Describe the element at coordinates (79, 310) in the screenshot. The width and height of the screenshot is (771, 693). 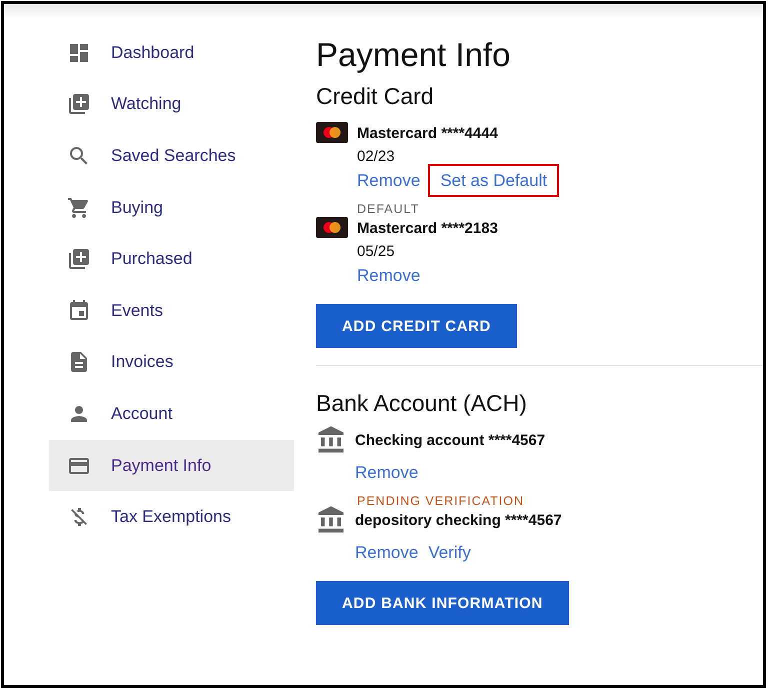
I see `calendar-icon` at that location.